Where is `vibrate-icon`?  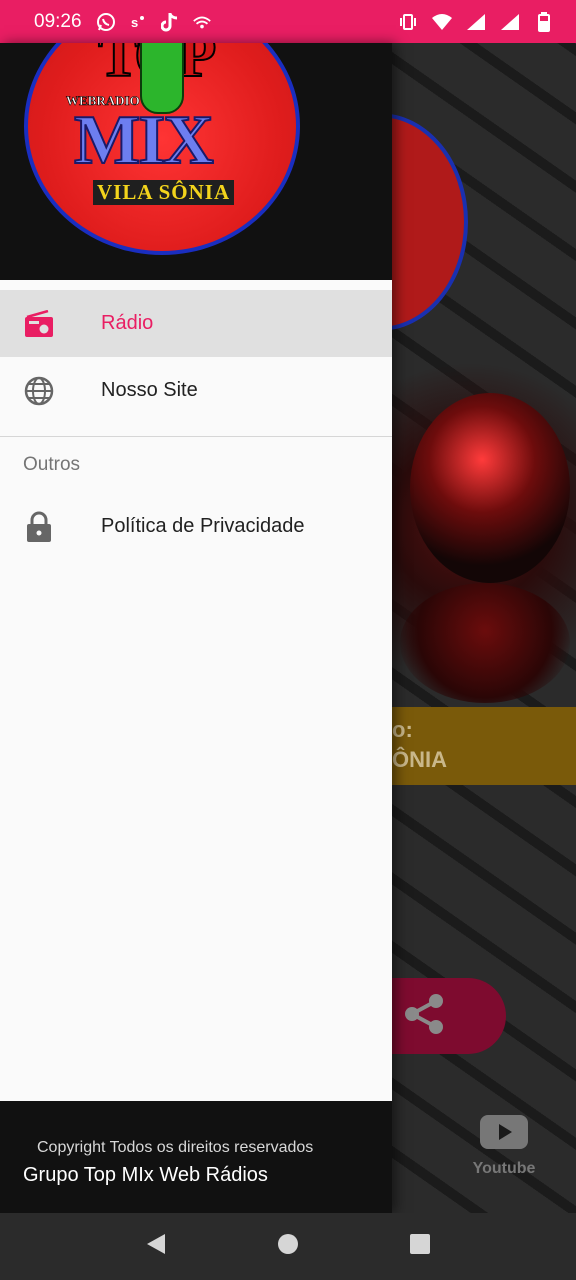
vibrate-icon is located at coordinates (408, 22).